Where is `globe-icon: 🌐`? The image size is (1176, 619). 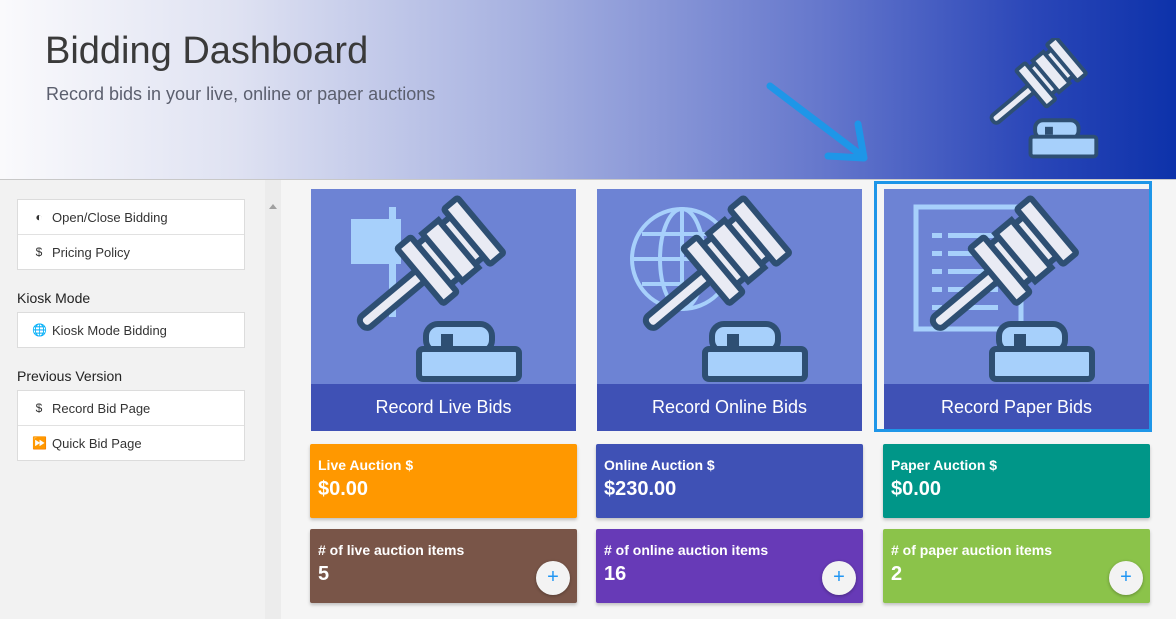
globe-icon: 🌐 is located at coordinates (39, 330).